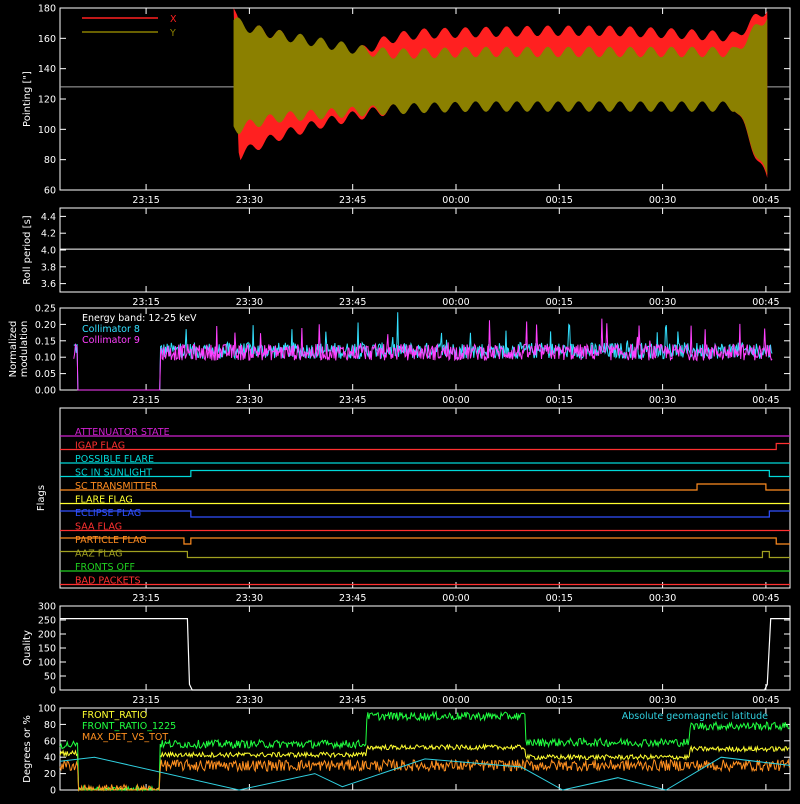 Image resolution: width=800 pixels, height=804 pixels. Describe the element at coordinates (113, 473) in the screenshot. I see `flag-label-sc-in-sunlight: SC IN SUNLIGHT` at that location.